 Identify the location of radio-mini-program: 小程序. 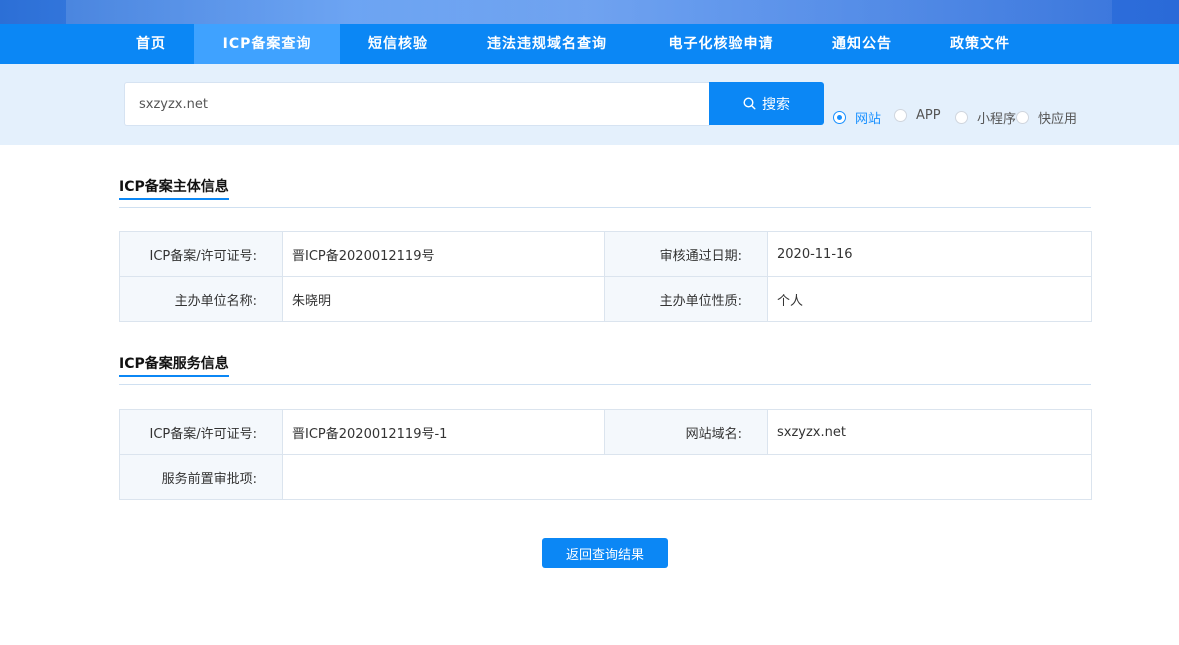
(985, 117).